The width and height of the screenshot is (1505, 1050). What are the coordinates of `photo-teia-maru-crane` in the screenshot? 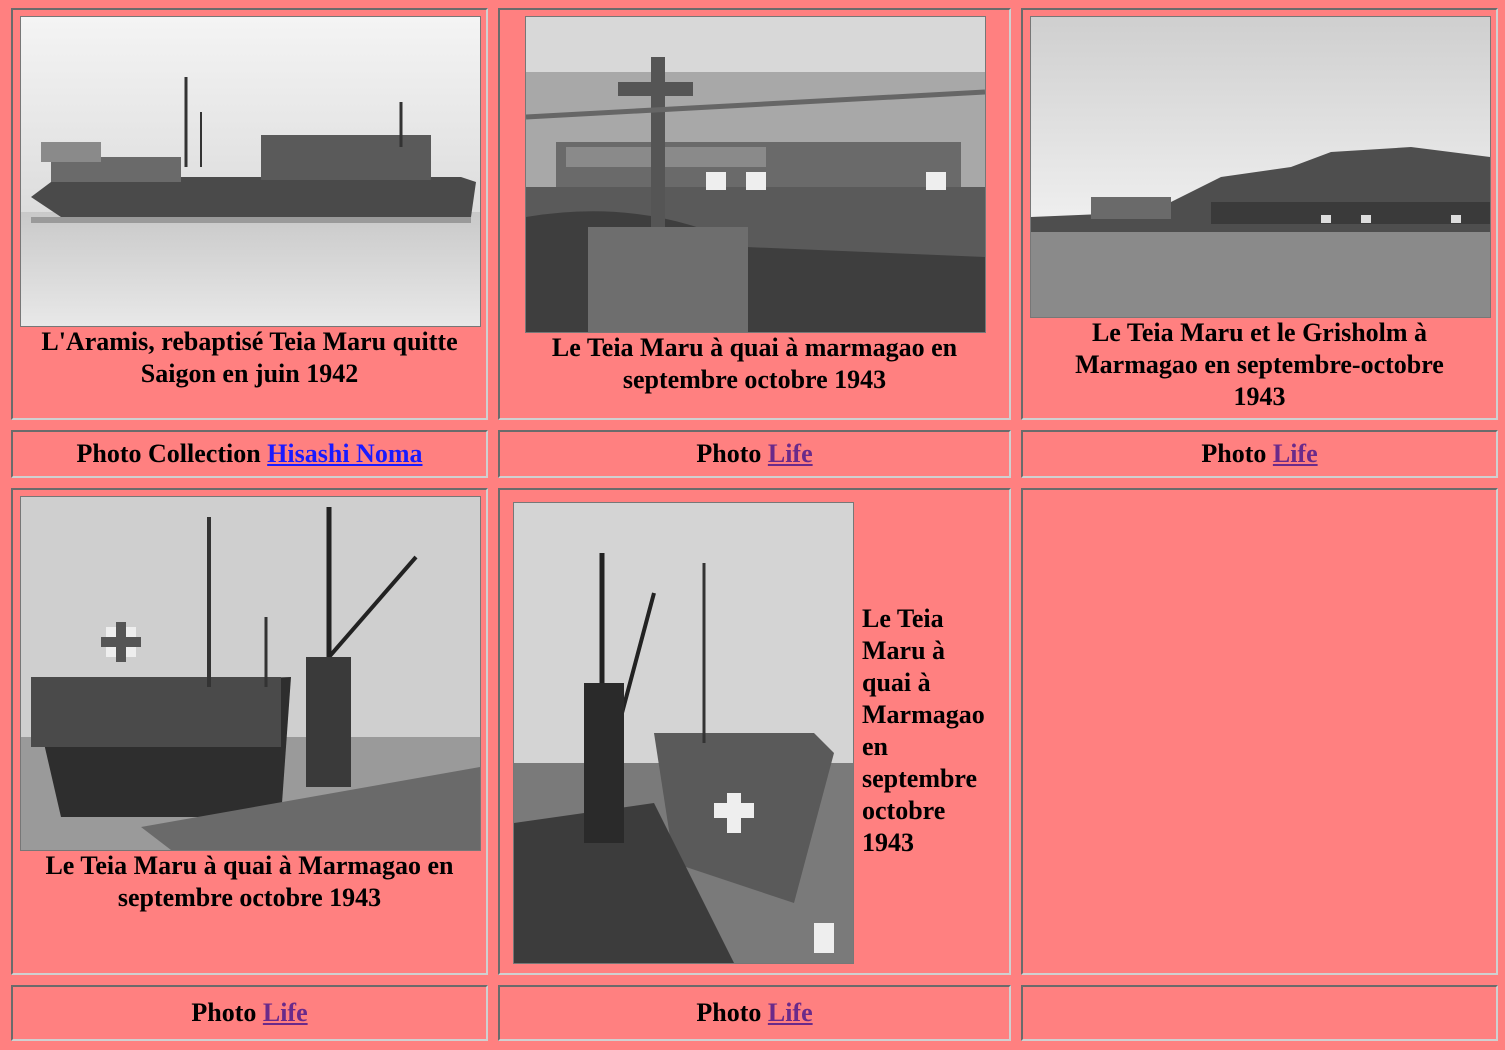 It's located at (250, 673).